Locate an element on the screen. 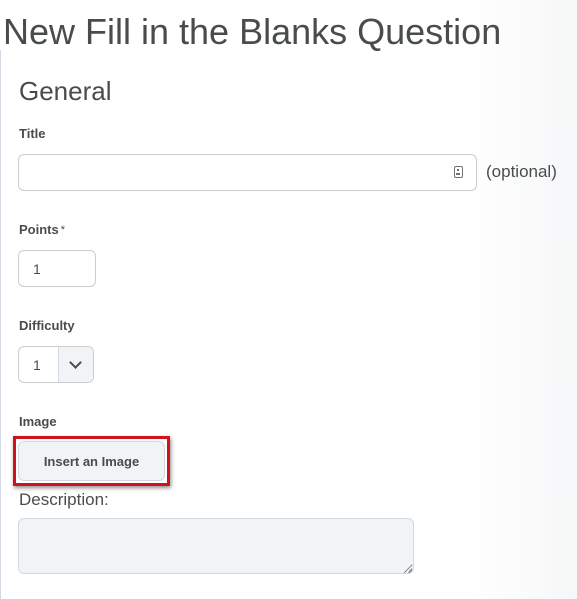  content-divider is located at coordinates (0, 324).